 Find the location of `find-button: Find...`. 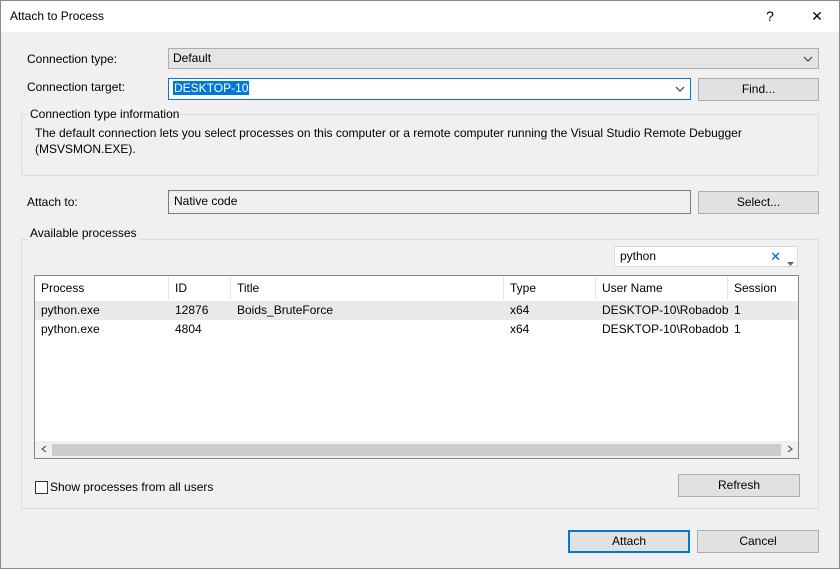

find-button: Find... is located at coordinates (758, 89).